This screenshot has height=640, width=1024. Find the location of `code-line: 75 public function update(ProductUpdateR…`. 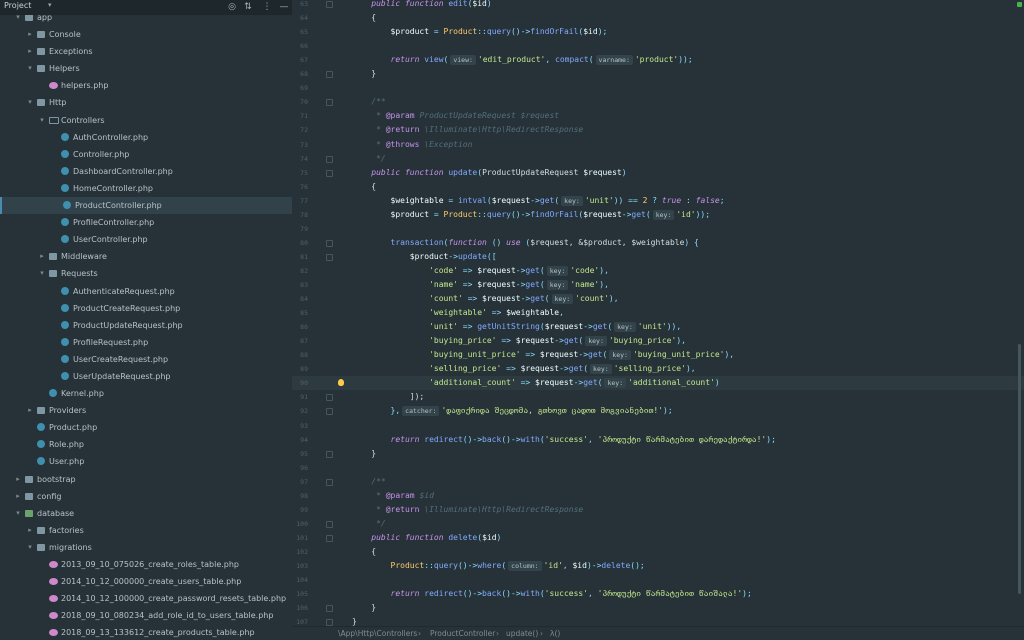

code-line: 75 public function update(ProductUpdateR… is located at coordinates (658, 173).